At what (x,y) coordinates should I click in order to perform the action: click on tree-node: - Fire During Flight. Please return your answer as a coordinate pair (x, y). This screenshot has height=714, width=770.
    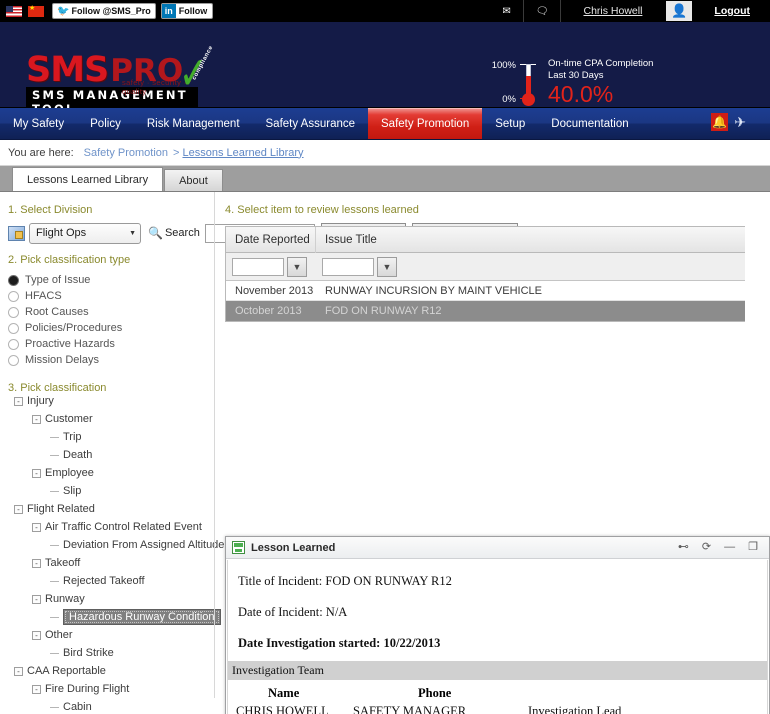
    Looking at the image, I should click on (110, 689).